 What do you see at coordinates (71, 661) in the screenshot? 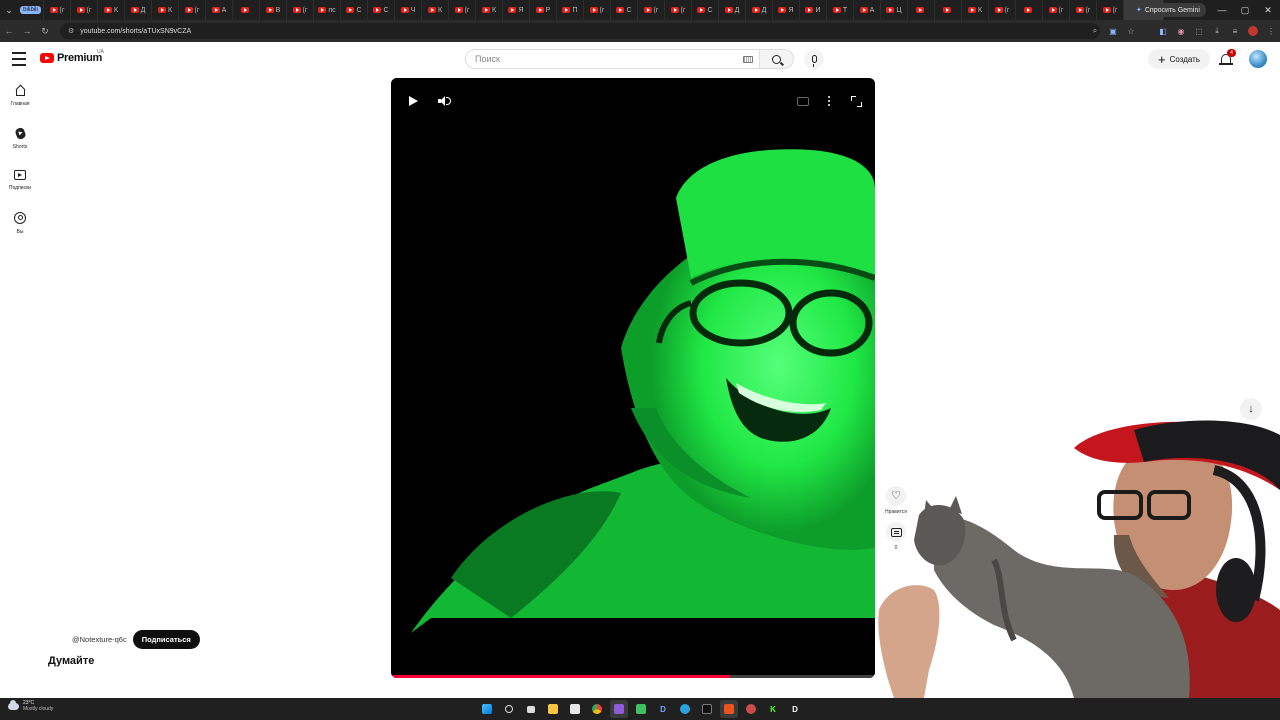
I see `short-title: Думайте` at bounding box center [71, 661].